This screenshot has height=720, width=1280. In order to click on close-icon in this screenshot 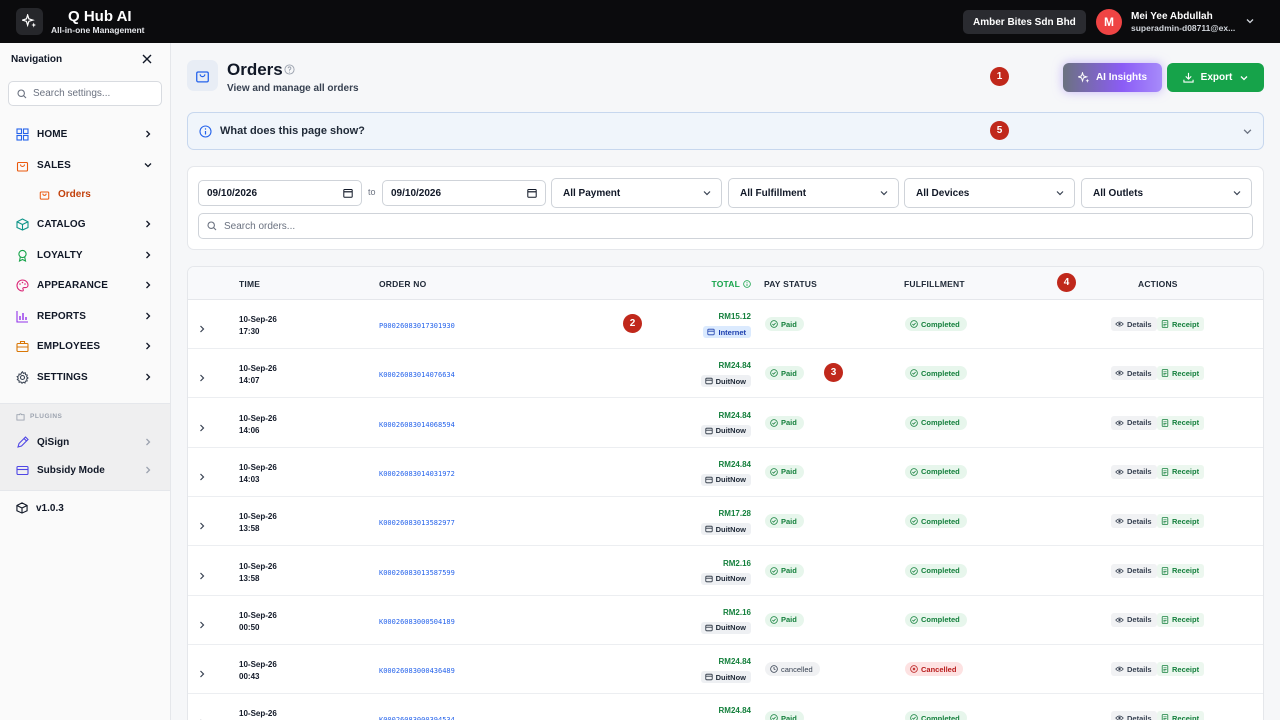, I will do `click(147, 59)`.